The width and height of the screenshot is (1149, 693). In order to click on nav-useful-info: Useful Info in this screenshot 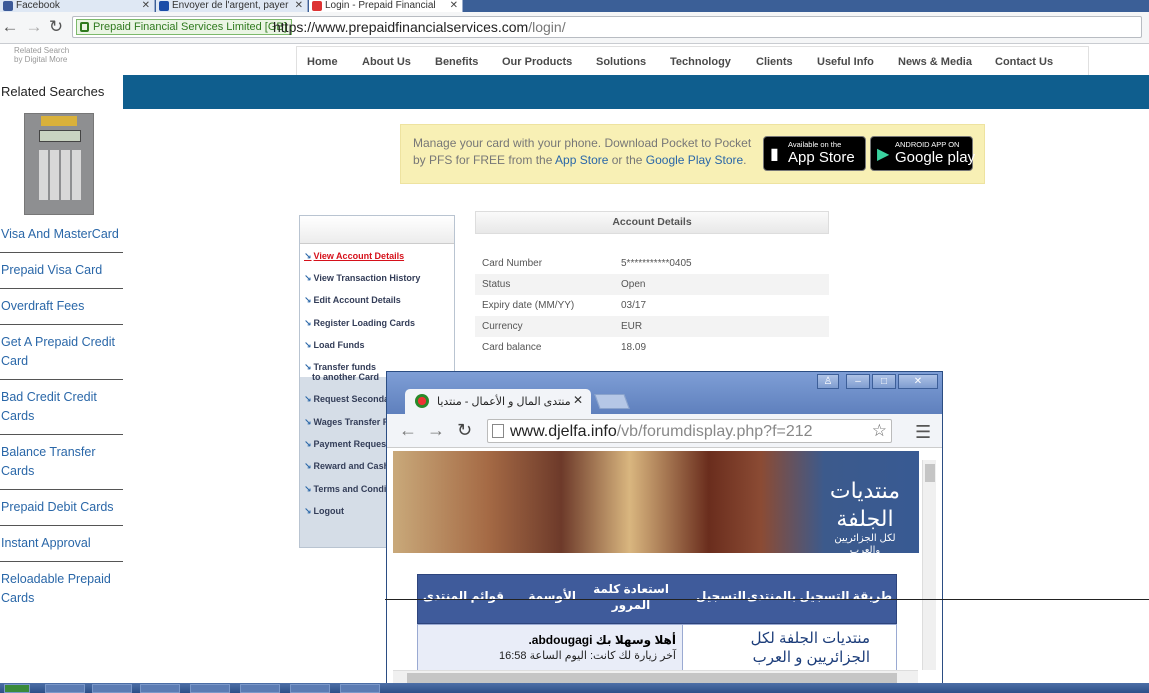, I will do `click(845, 62)`.